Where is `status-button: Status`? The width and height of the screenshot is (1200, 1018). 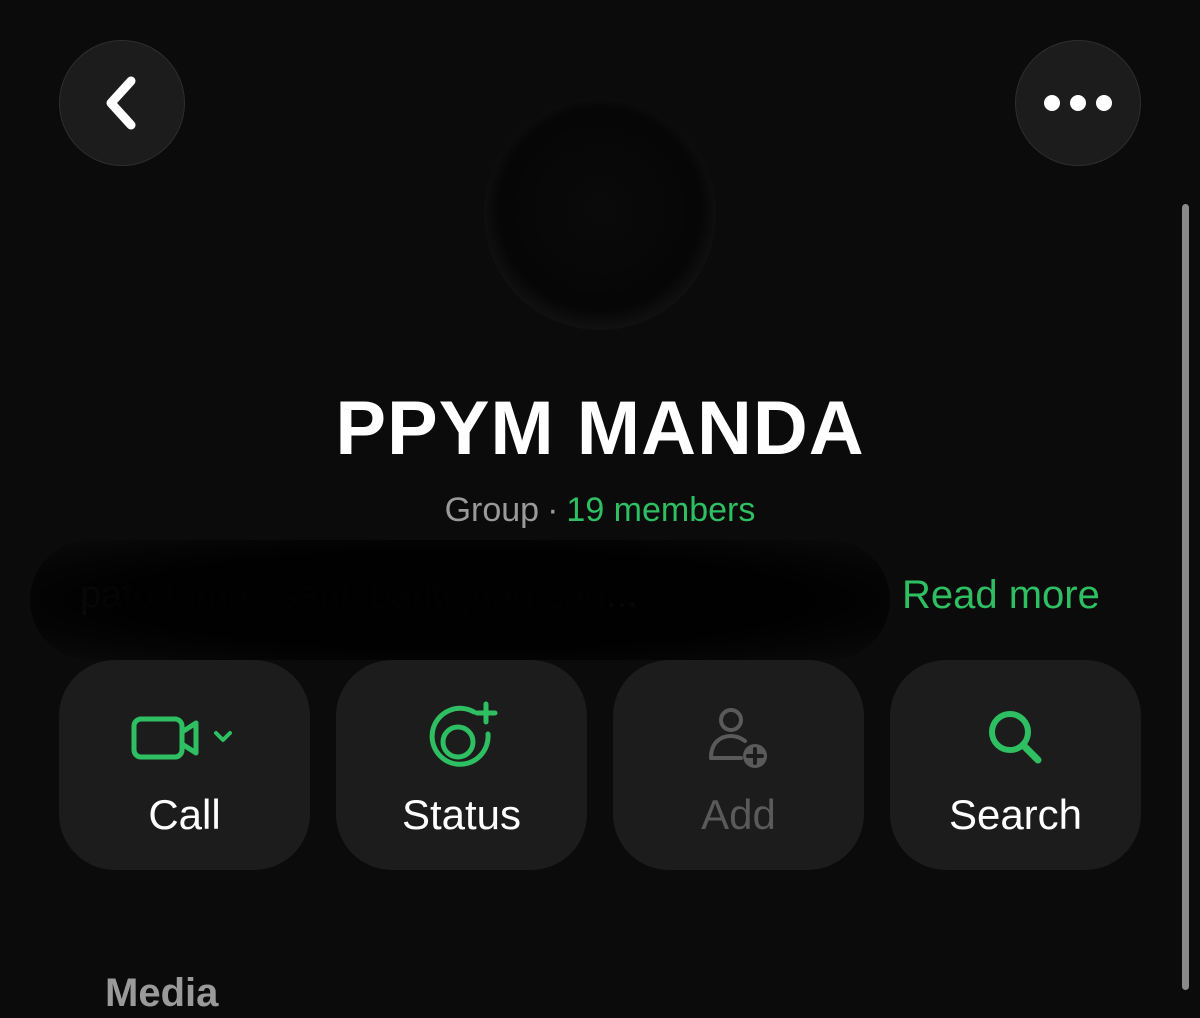
status-button: Status is located at coordinates (461, 765).